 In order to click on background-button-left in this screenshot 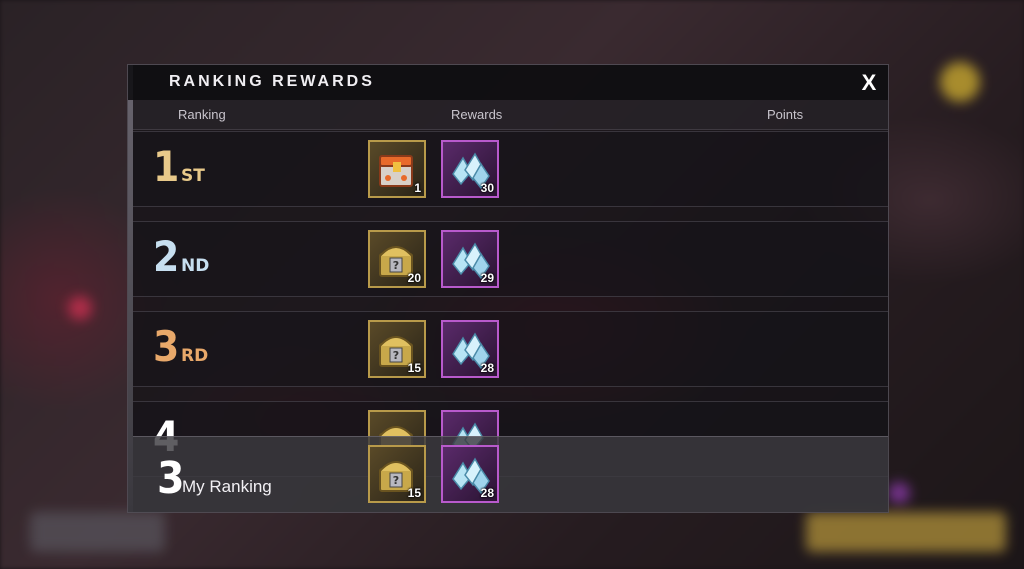, I will do `click(97, 532)`.